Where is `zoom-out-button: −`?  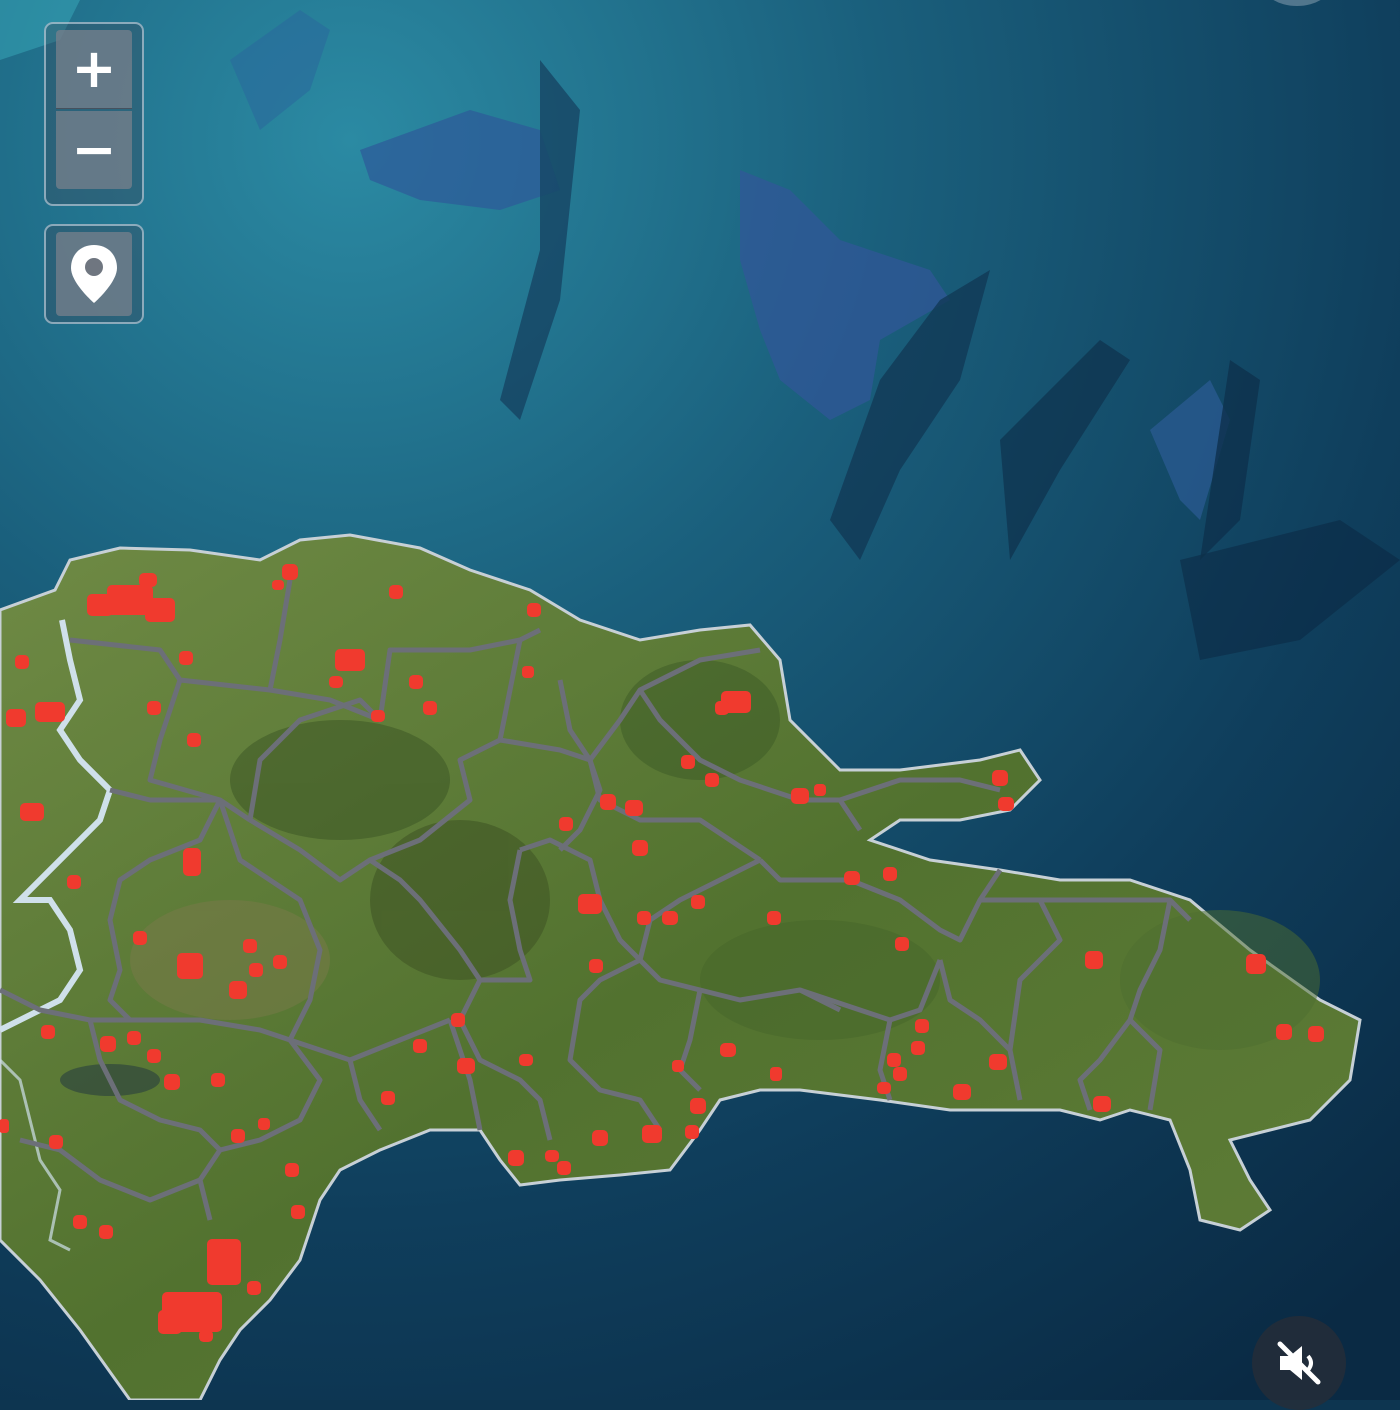 zoom-out-button: − is located at coordinates (94, 150).